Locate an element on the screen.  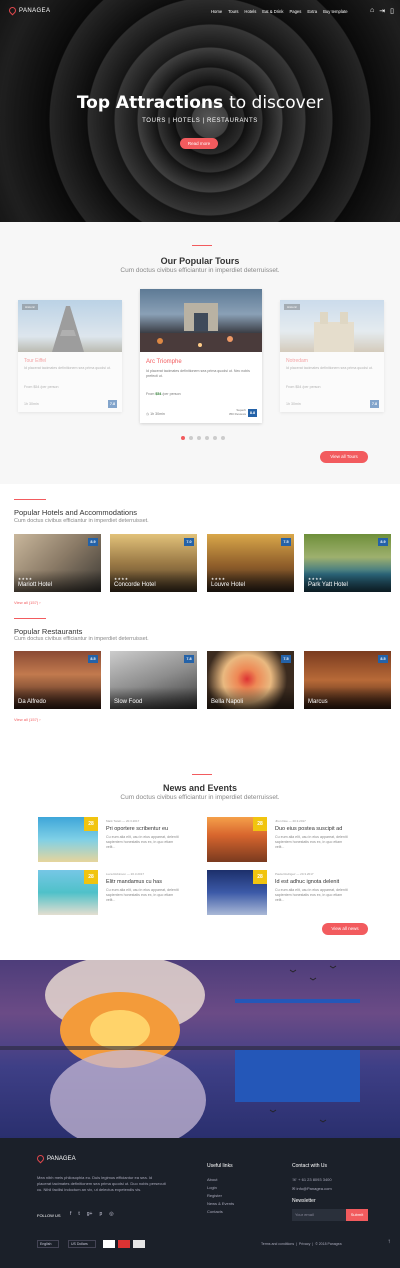
logo-pin-icon is located at coordinates (12, 10).